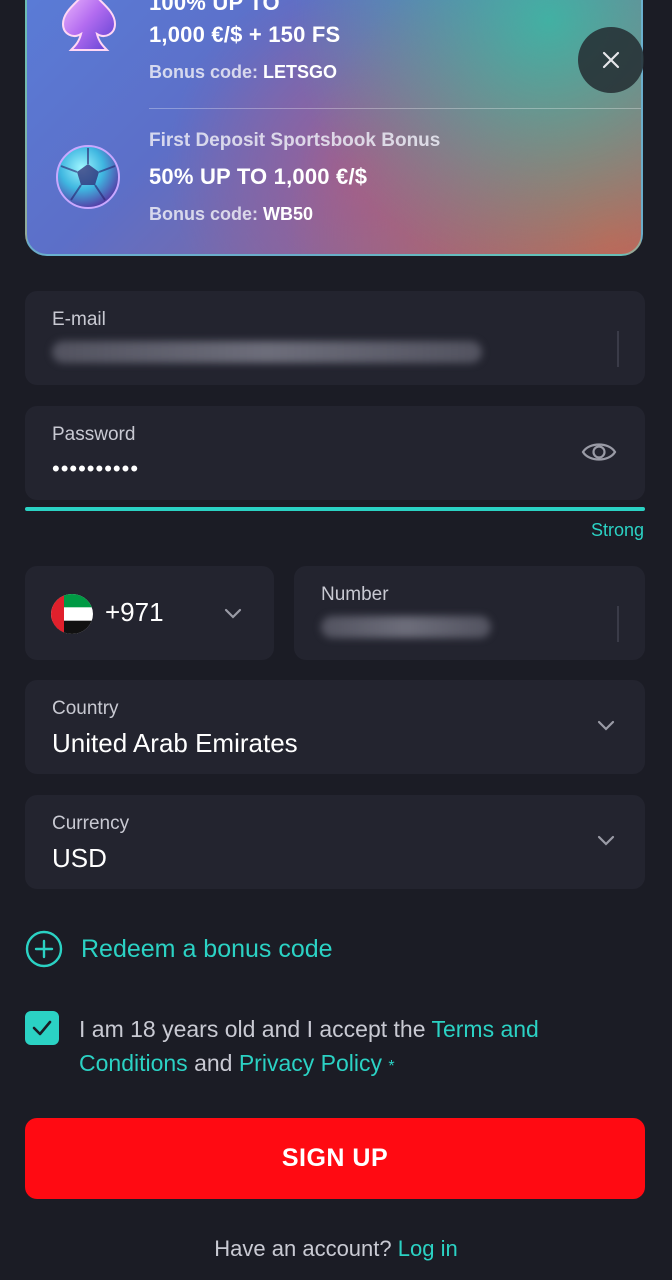 The height and width of the screenshot is (1280, 672). I want to click on terms-prefix: I am 18 years old and I accept the, so click(252, 1029).